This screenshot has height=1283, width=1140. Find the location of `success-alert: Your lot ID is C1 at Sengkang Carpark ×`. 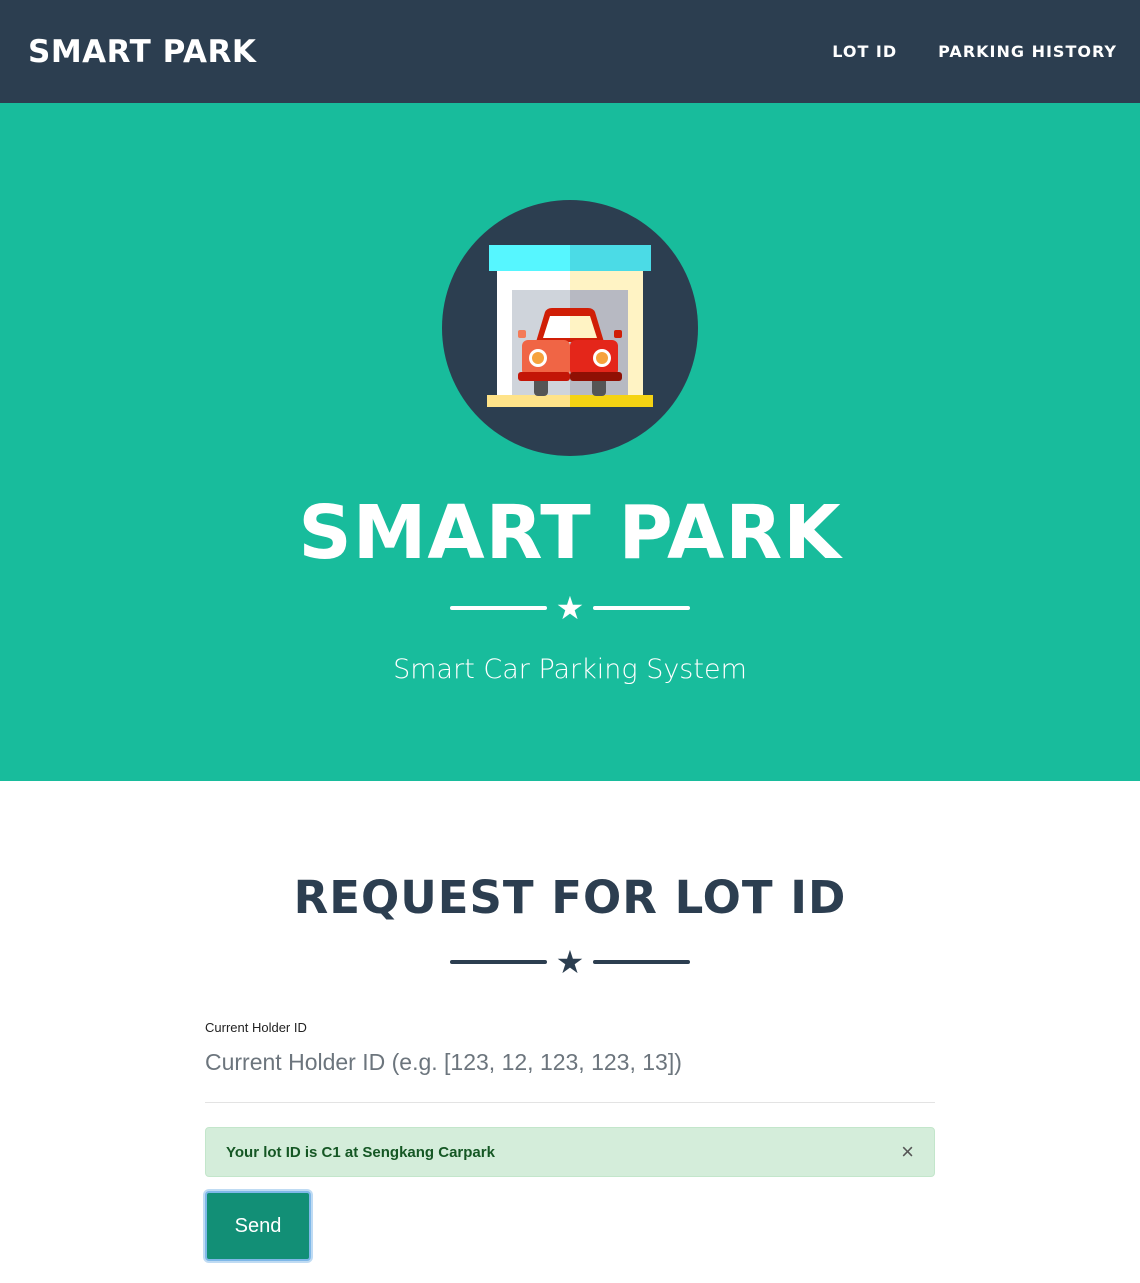

success-alert: Your lot ID is C1 at Sengkang Carpark × is located at coordinates (570, 1152).